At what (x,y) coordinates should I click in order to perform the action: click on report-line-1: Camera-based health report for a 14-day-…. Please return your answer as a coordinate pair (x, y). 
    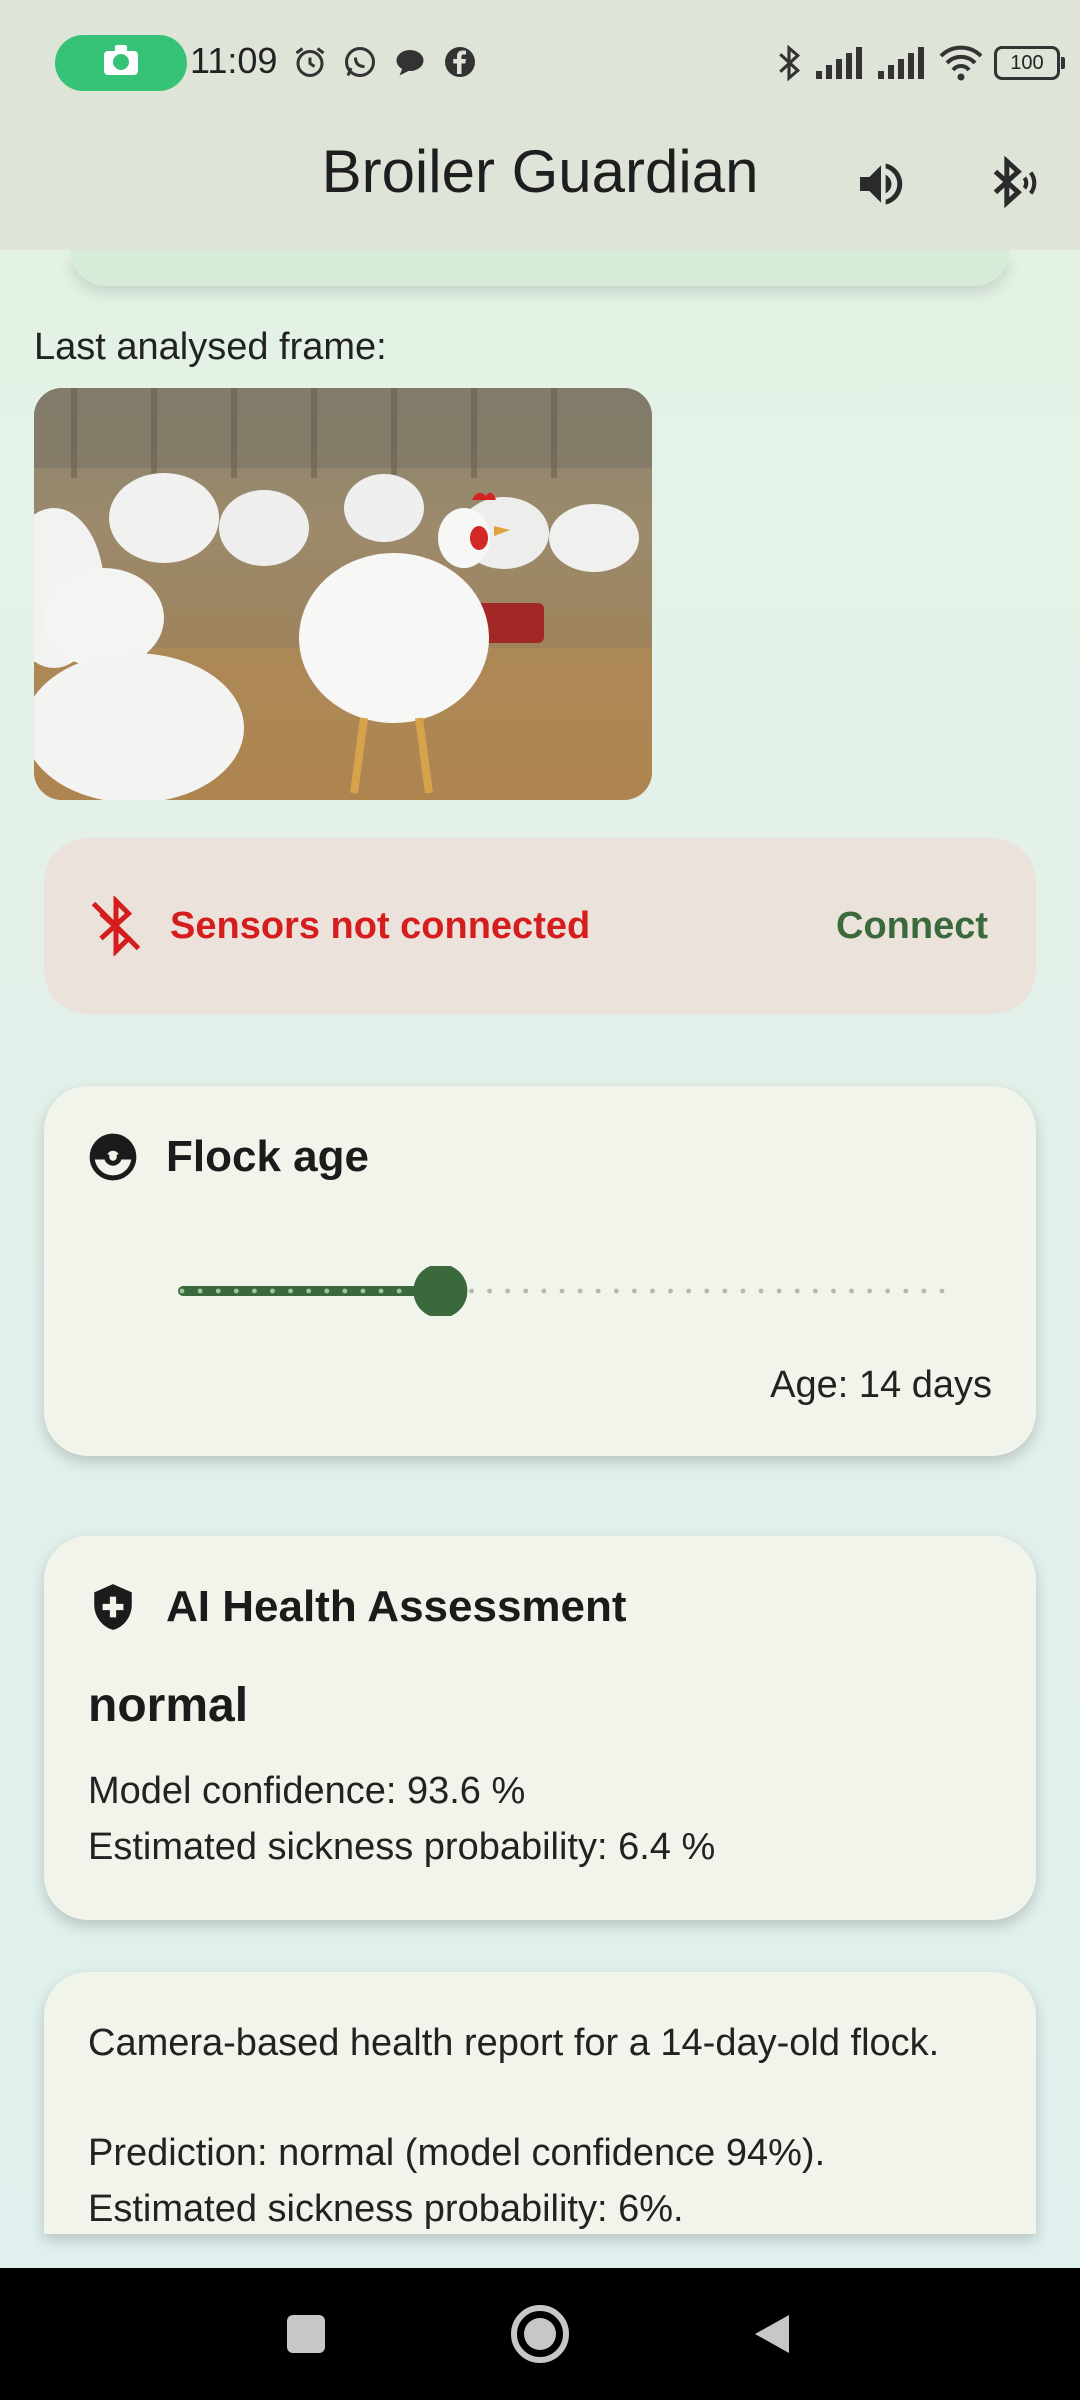
    Looking at the image, I should click on (514, 2043).